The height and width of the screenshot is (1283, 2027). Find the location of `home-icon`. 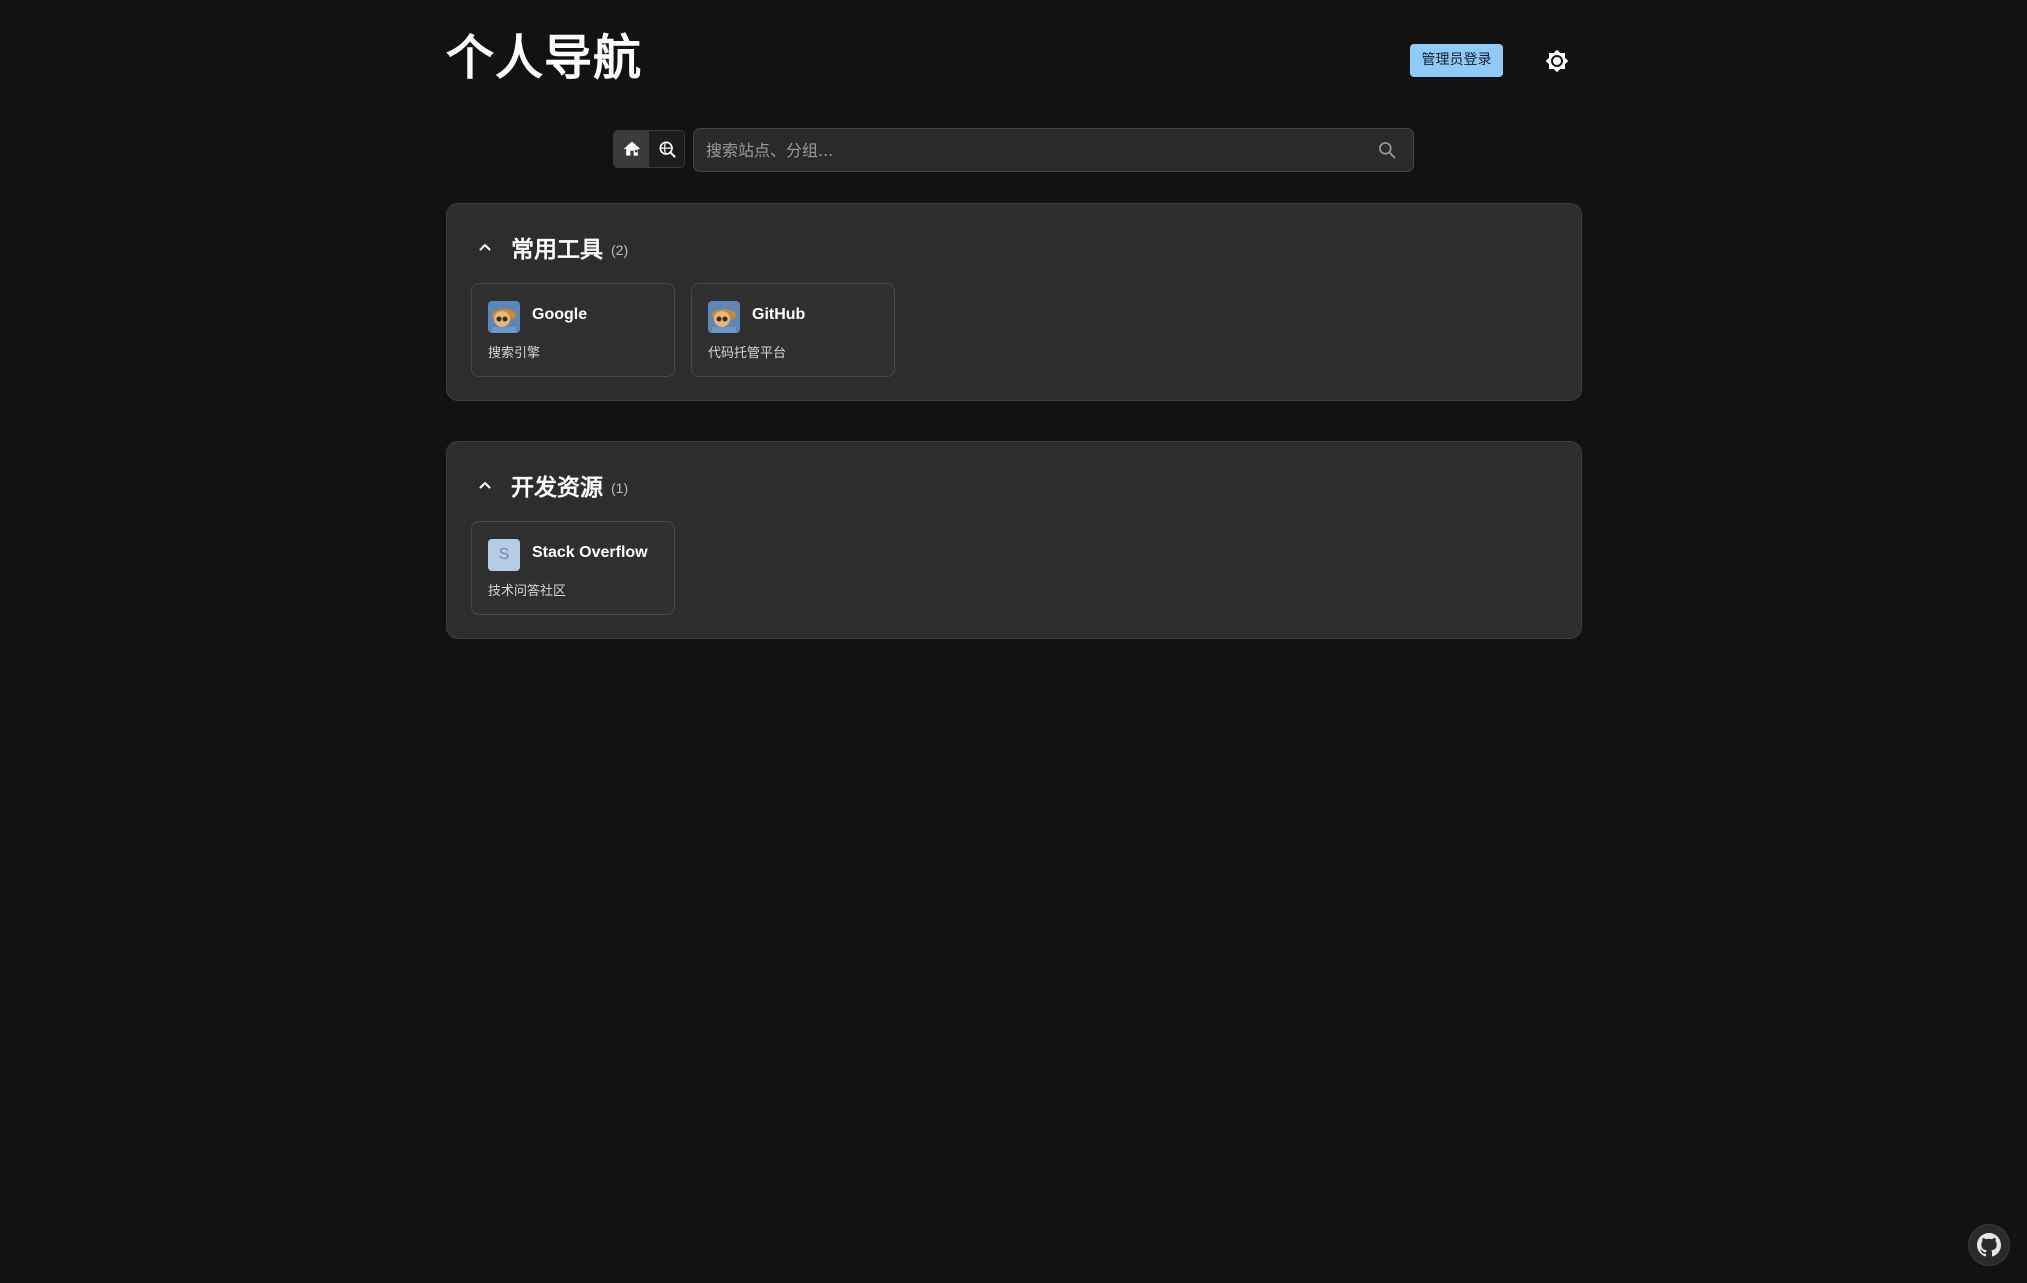

home-icon is located at coordinates (631, 148).